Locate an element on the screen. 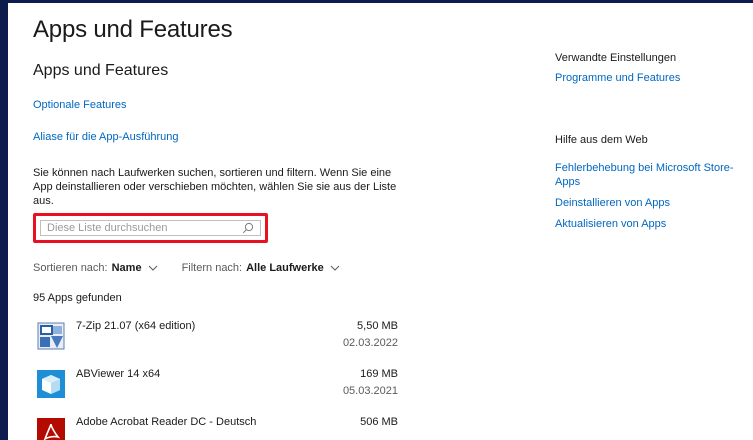 This screenshot has width=753, height=440. sort-value: Name is located at coordinates (126, 268).